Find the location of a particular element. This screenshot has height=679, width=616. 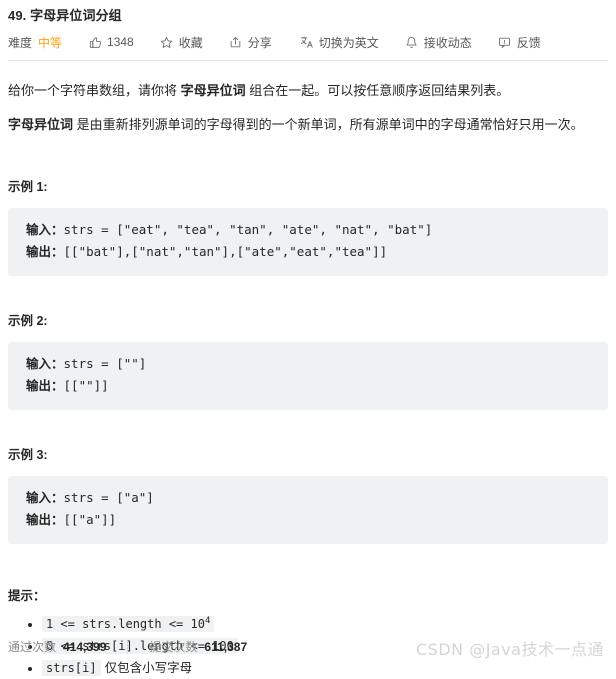

desc-p1-part-a: 给你一个字符串数组，请你将 is located at coordinates (94, 90).